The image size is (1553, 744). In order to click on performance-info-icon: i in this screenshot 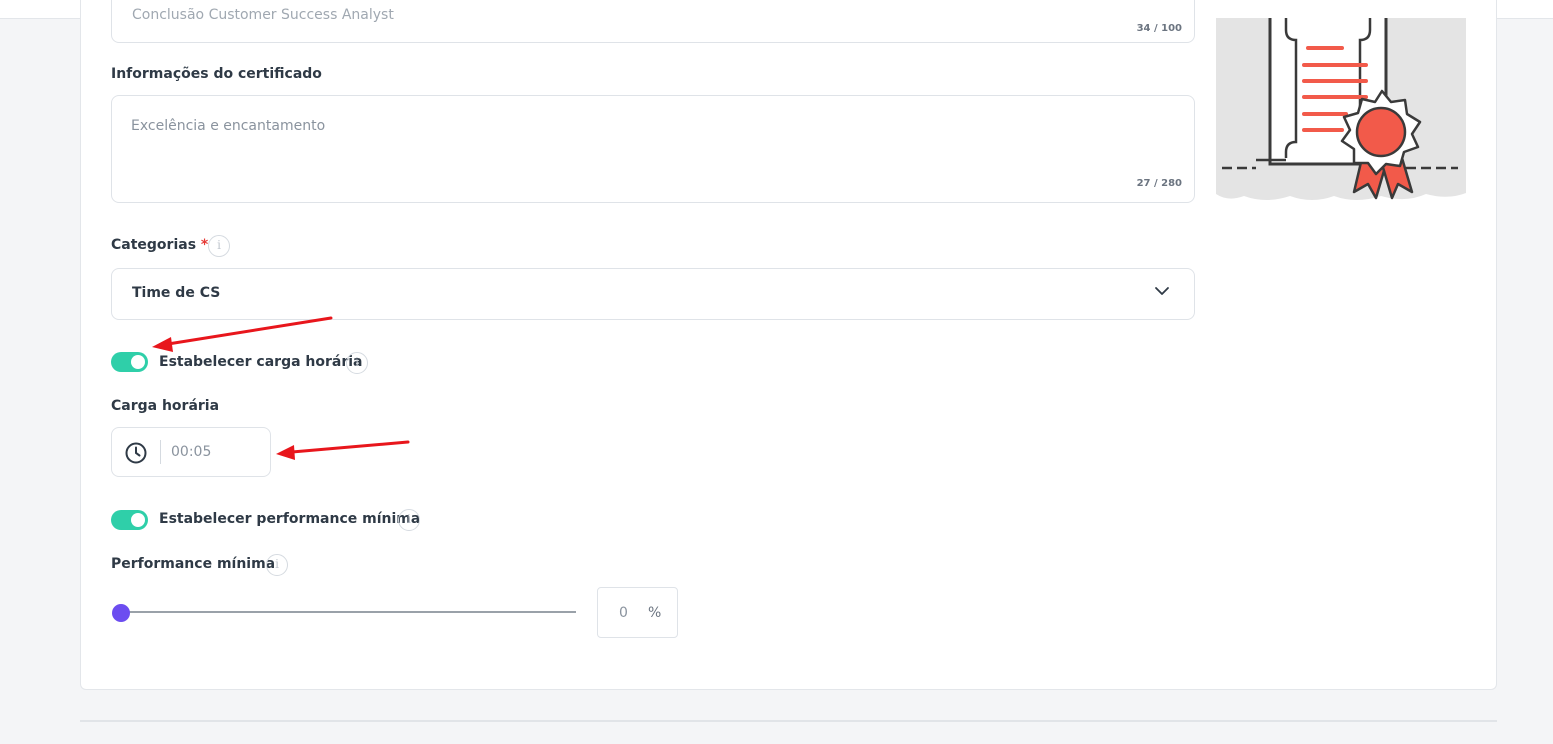, I will do `click(277, 565)`.